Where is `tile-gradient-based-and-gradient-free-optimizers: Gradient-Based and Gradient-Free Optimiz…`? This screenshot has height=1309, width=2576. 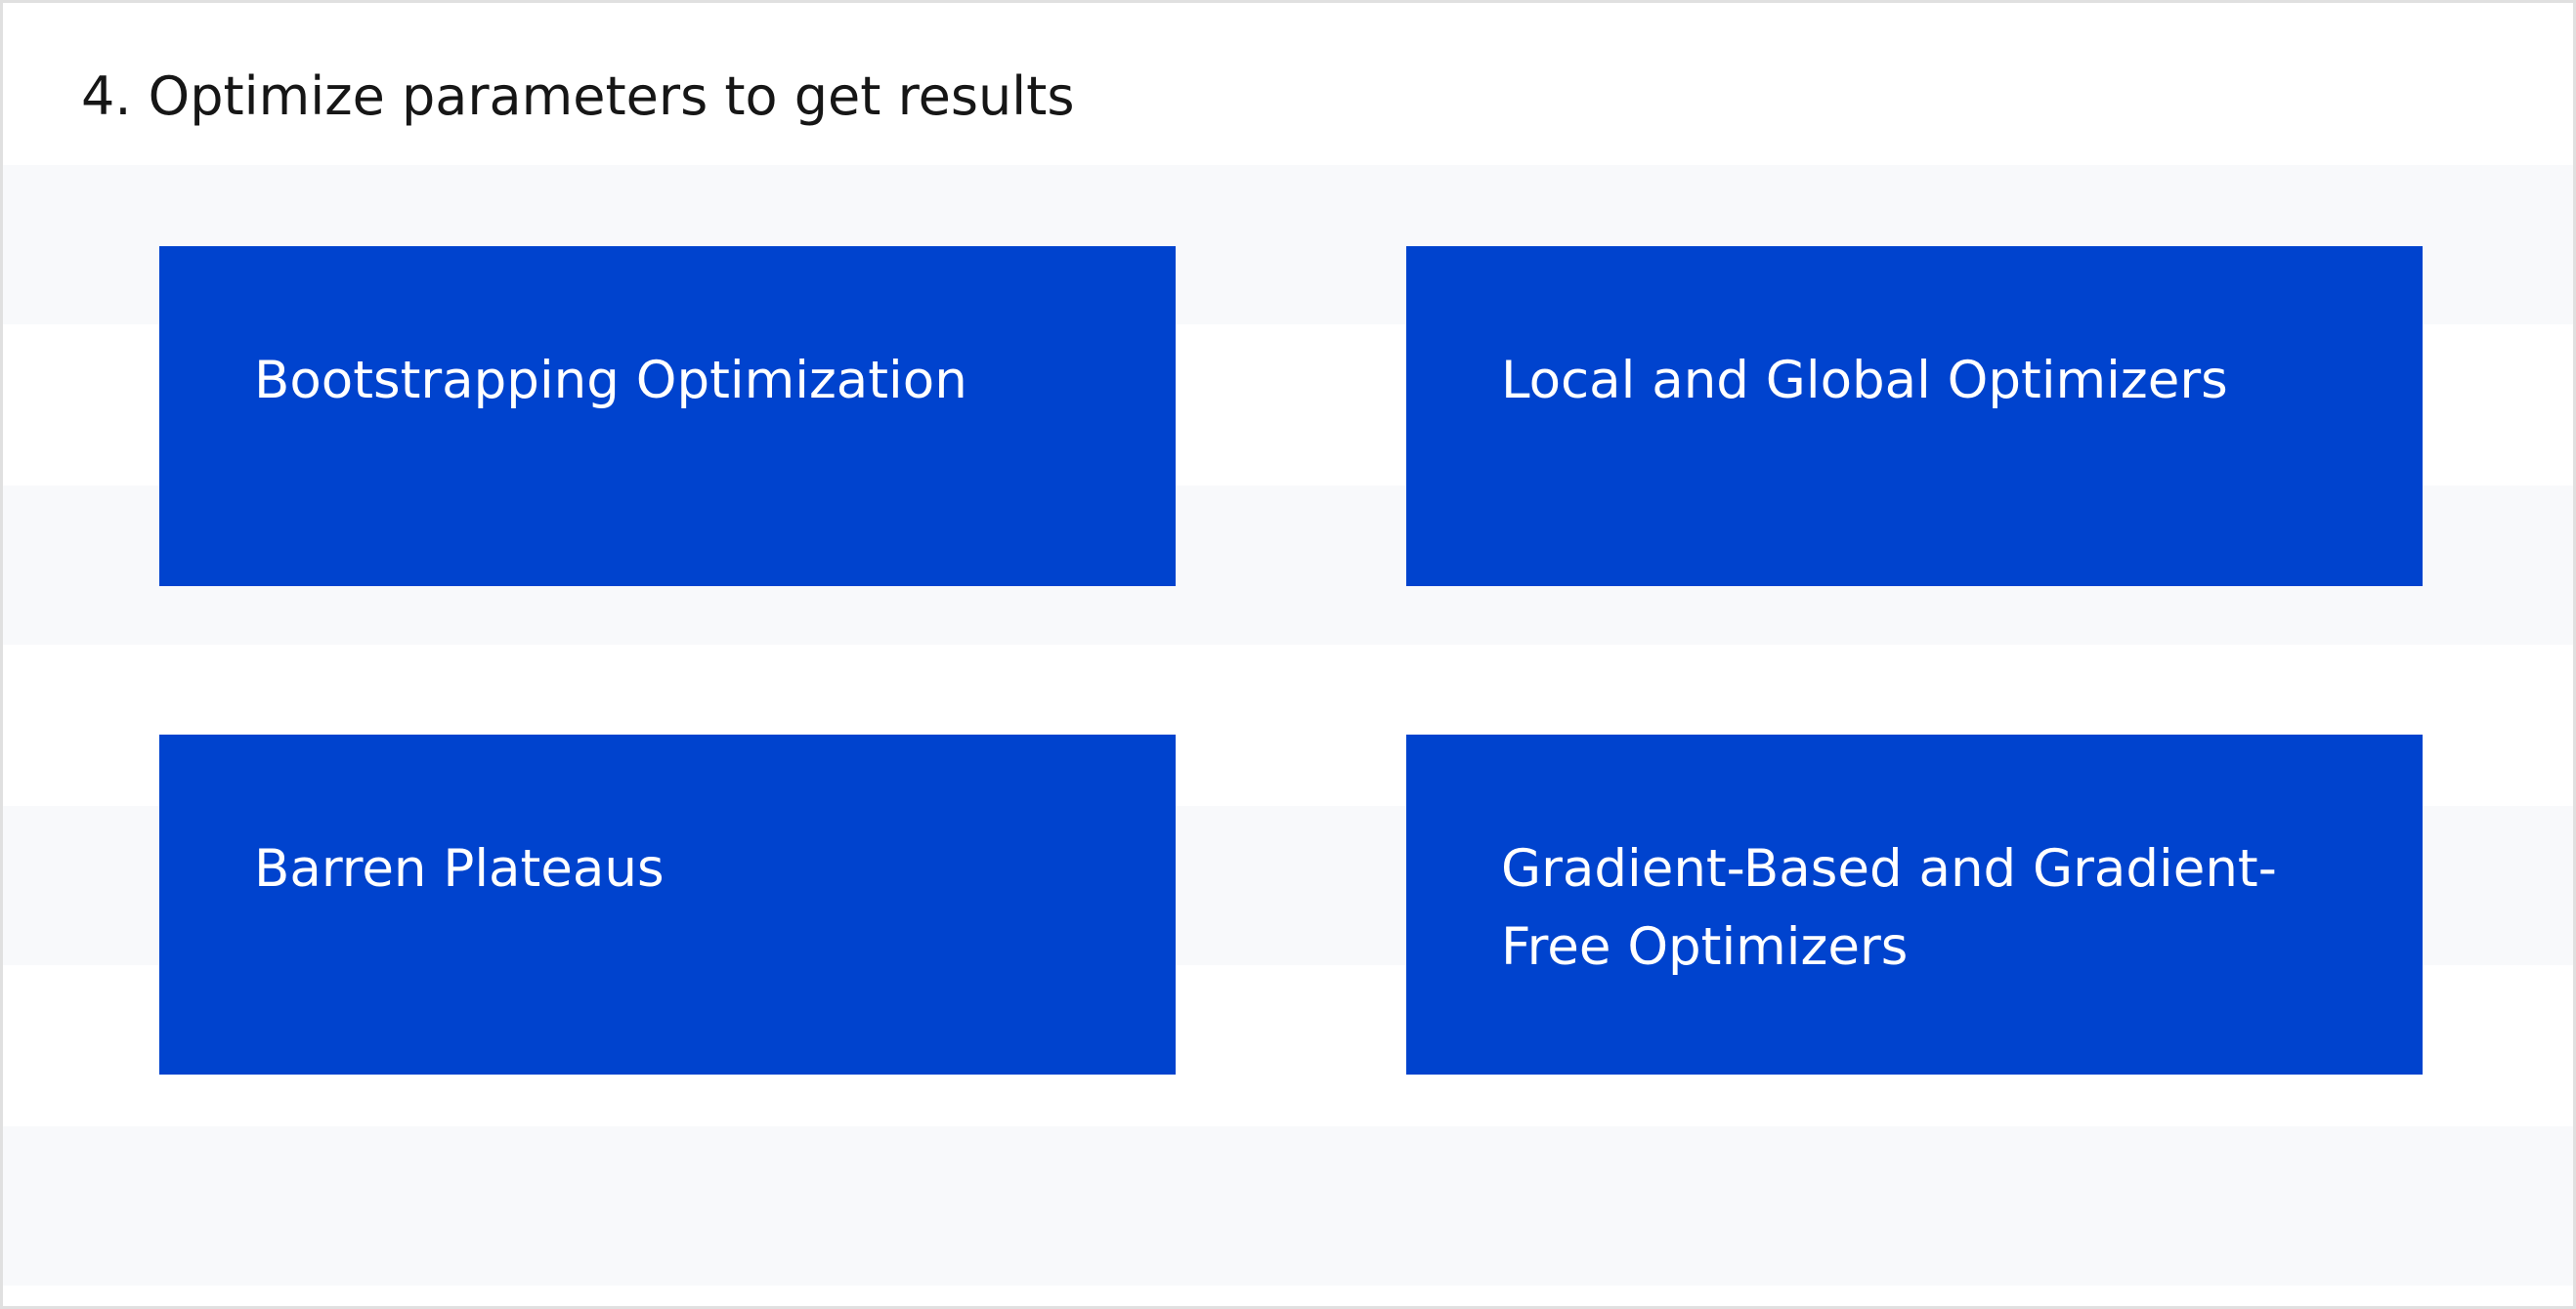
tile-gradient-based-and-gradient-free-optimizers: Gradient-Based and Gradient-Free Optimiz… is located at coordinates (1915, 905).